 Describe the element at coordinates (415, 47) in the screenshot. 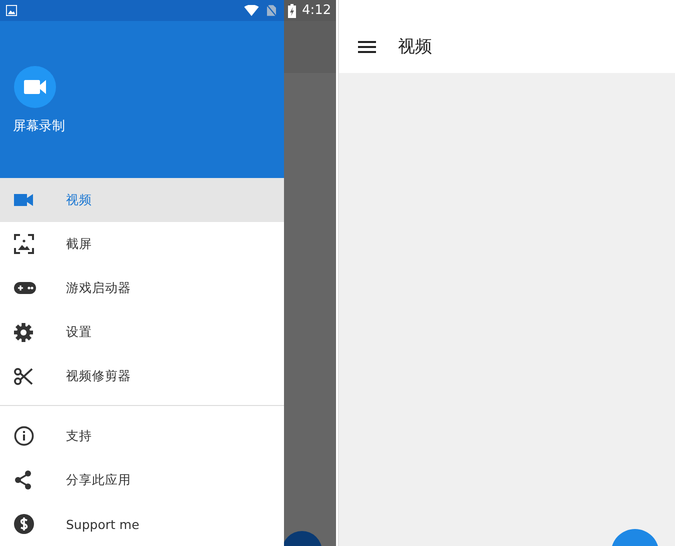

I see `toolbar-title: 视频` at that location.